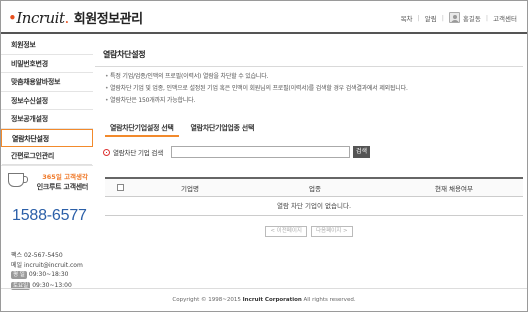 The height and width of the screenshot is (312, 528). Describe the element at coordinates (264, 17) in the screenshot. I see `header: •Incruit. 회원정보관리 목차 | 알림 | 홍길동 | 고객센터` at that location.